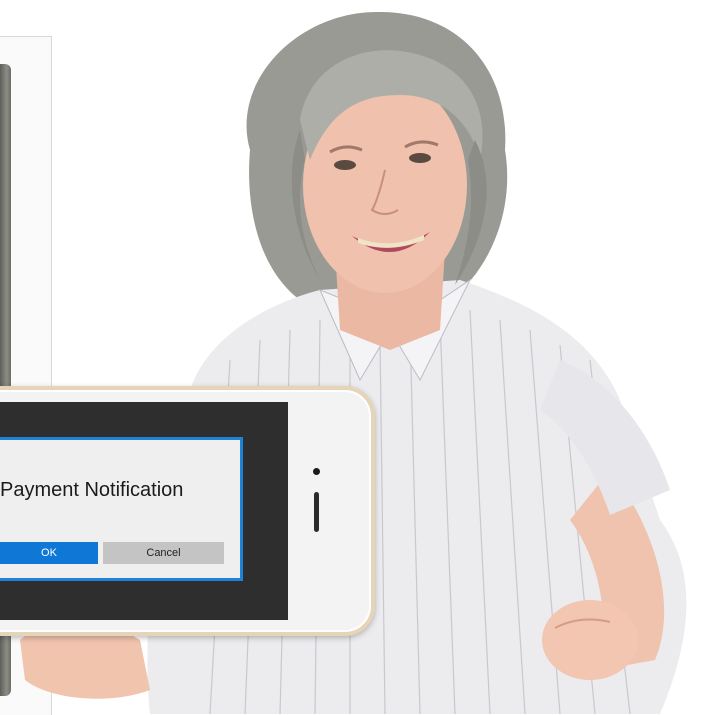  What do you see at coordinates (316, 471) in the screenshot?
I see `phone-camera-icon` at bounding box center [316, 471].